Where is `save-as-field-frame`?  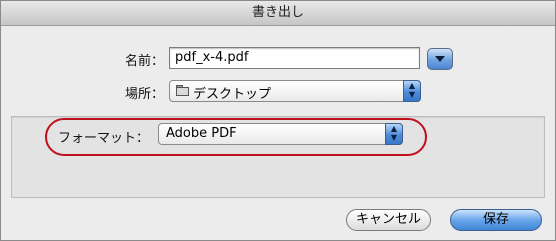 save-as-field-frame is located at coordinates (294, 58).